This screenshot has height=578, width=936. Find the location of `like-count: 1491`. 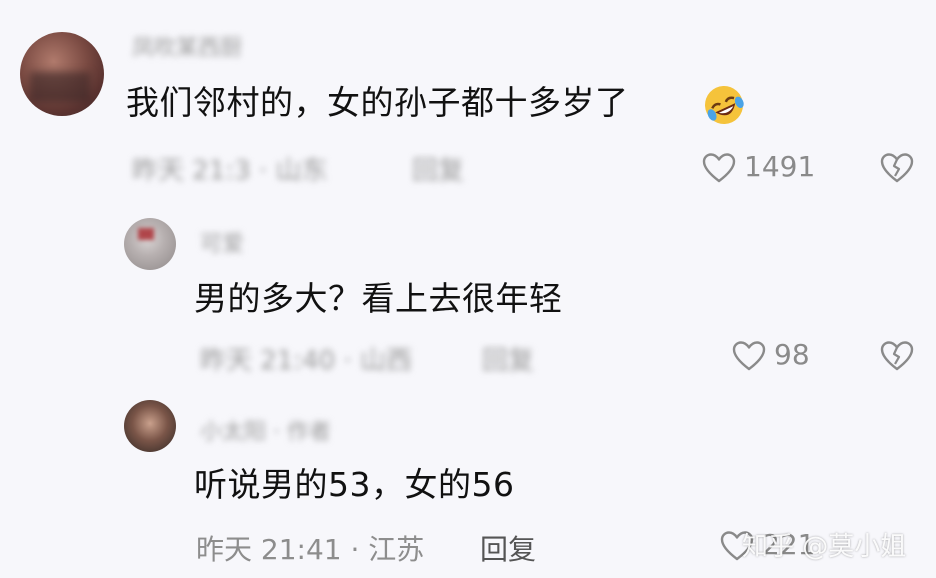

like-count: 1491 is located at coordinates (780, 166).